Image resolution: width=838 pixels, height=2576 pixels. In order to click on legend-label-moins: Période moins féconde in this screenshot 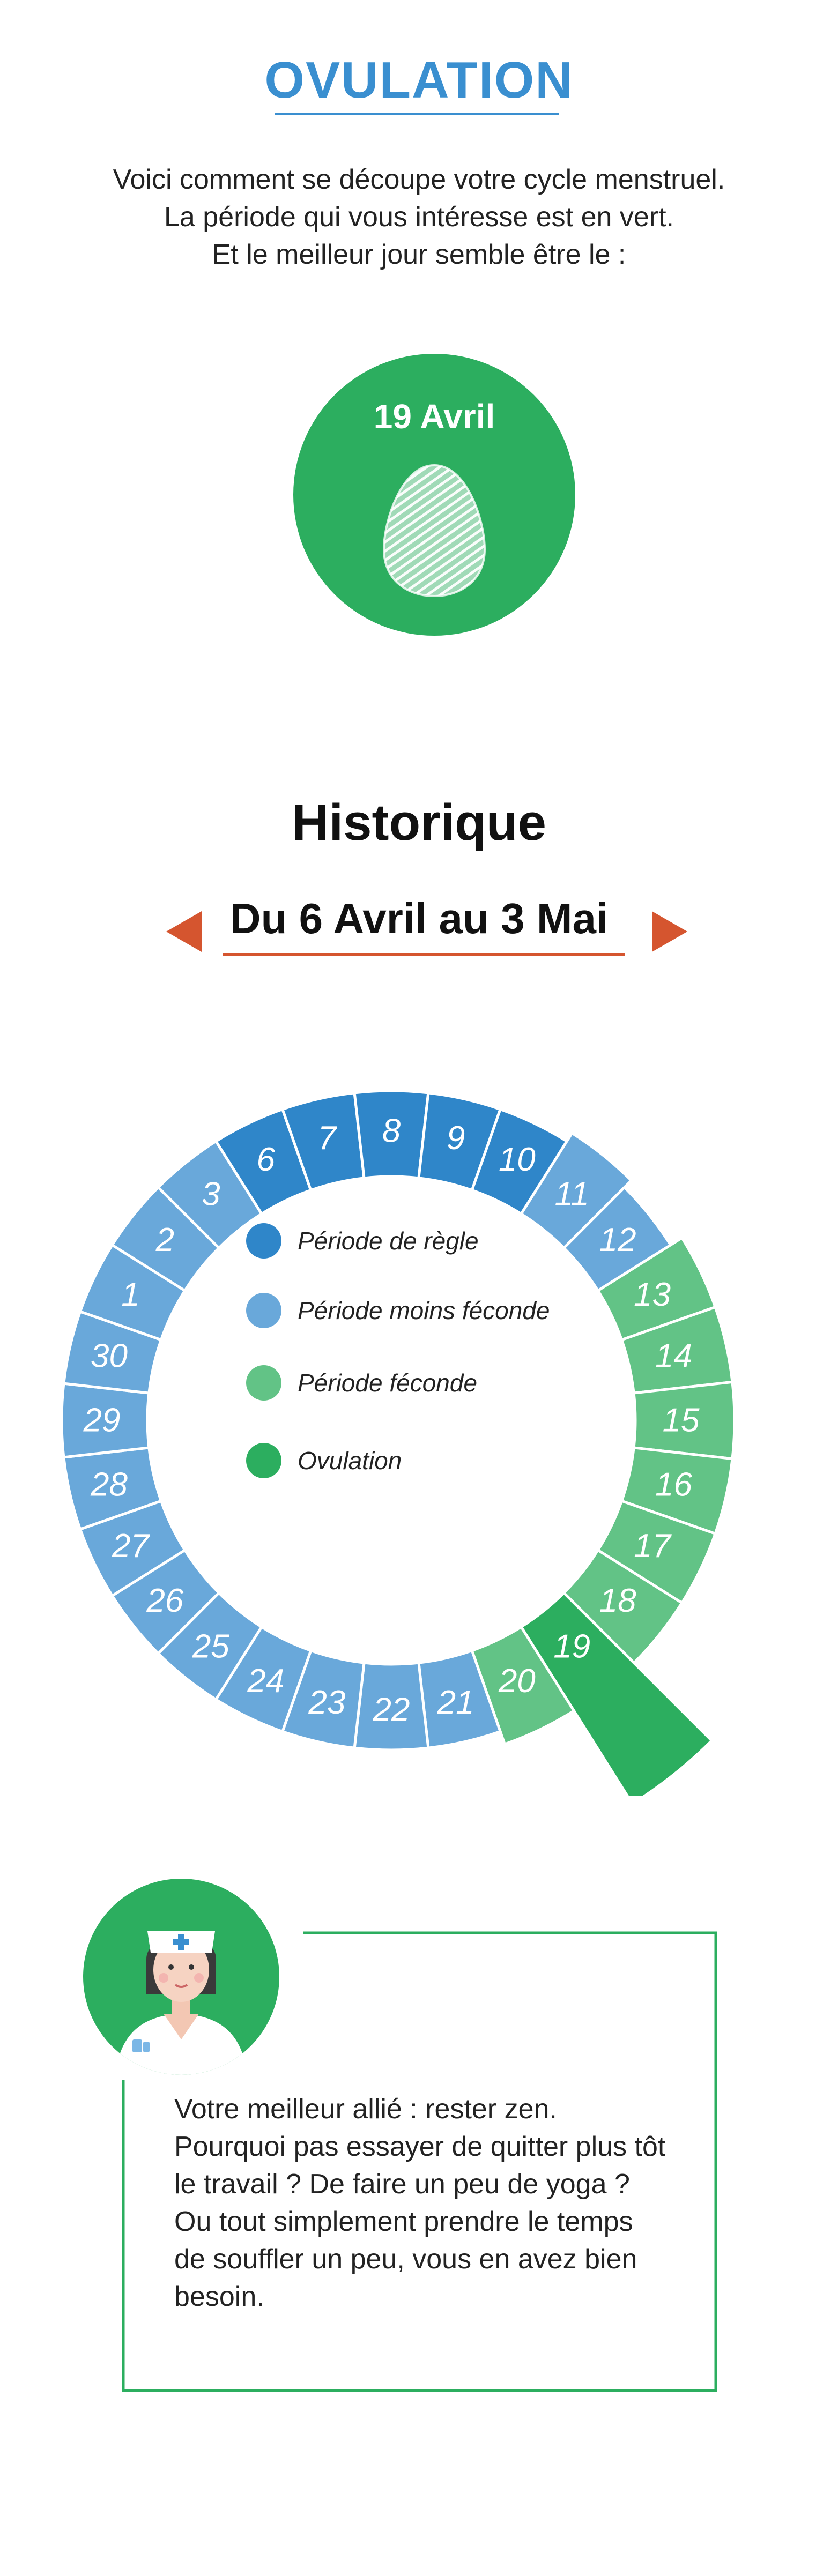, I will do `click(424, 1310)`.